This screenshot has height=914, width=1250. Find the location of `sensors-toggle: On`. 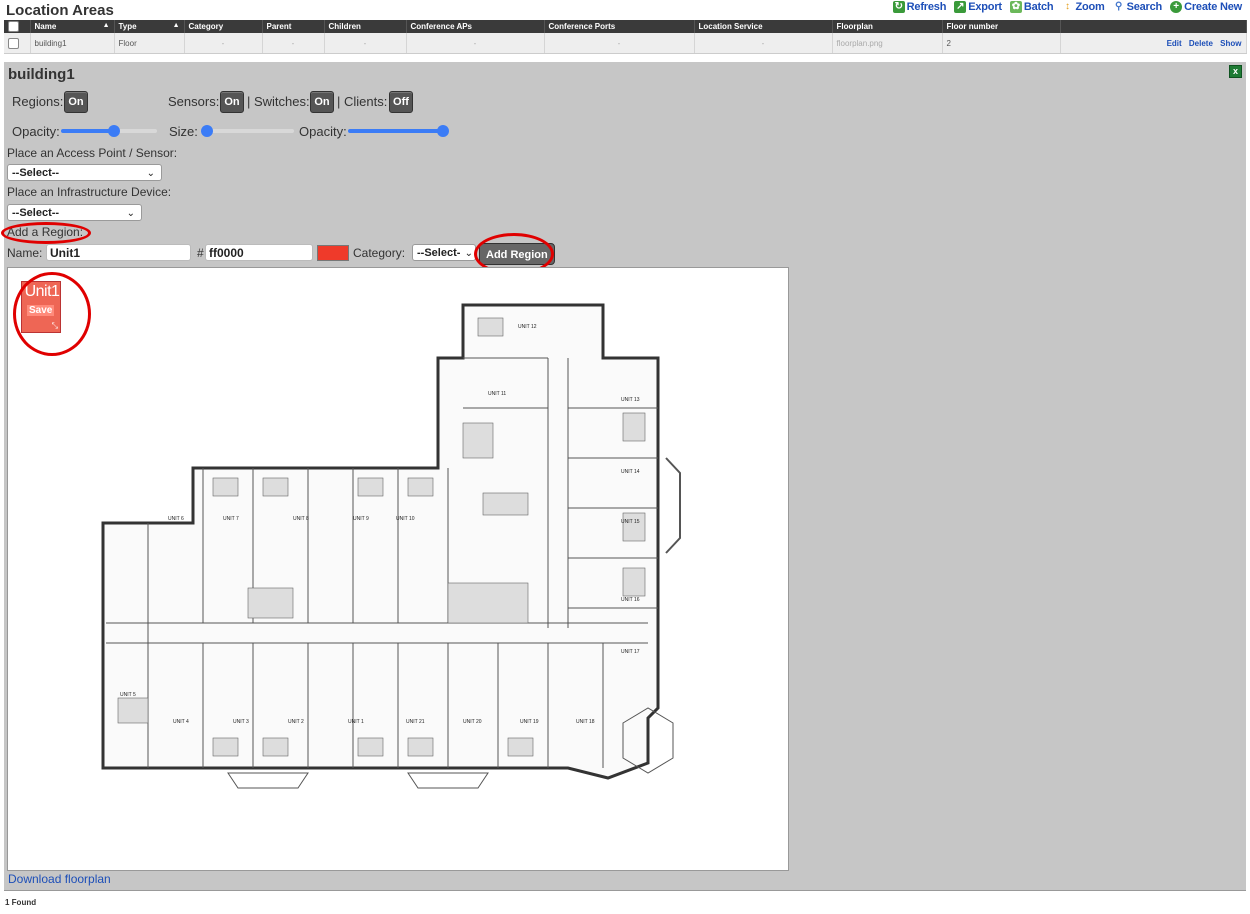

sensors-toggle: On is located at coordinates (232, 102).